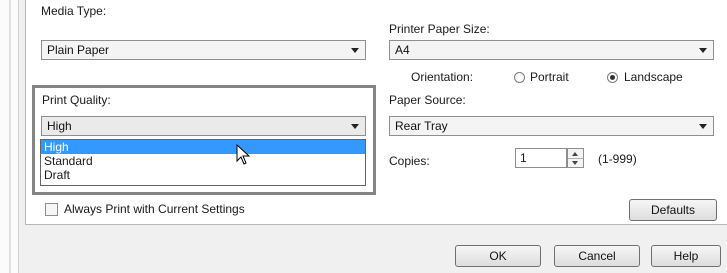 This screenshot has height=273, width=727. I want to click on spin-down-icon, so click(575, 163).